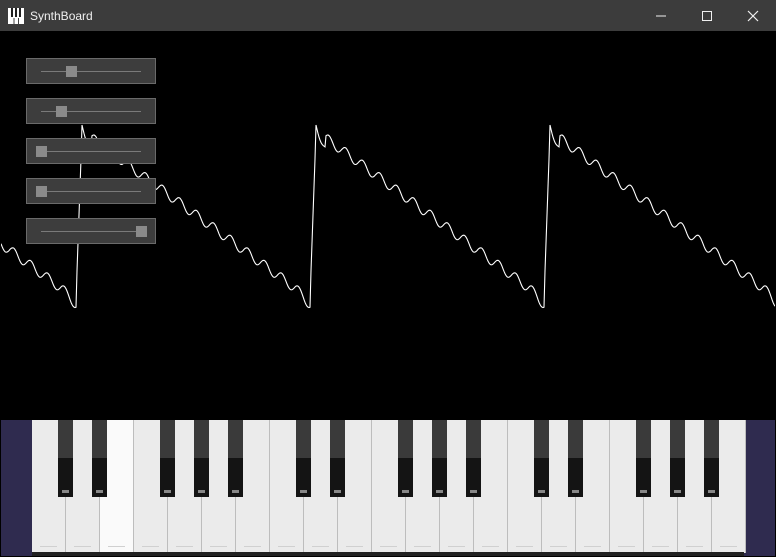  I want to click on window-title: SynthBoard, so click(61, 15).